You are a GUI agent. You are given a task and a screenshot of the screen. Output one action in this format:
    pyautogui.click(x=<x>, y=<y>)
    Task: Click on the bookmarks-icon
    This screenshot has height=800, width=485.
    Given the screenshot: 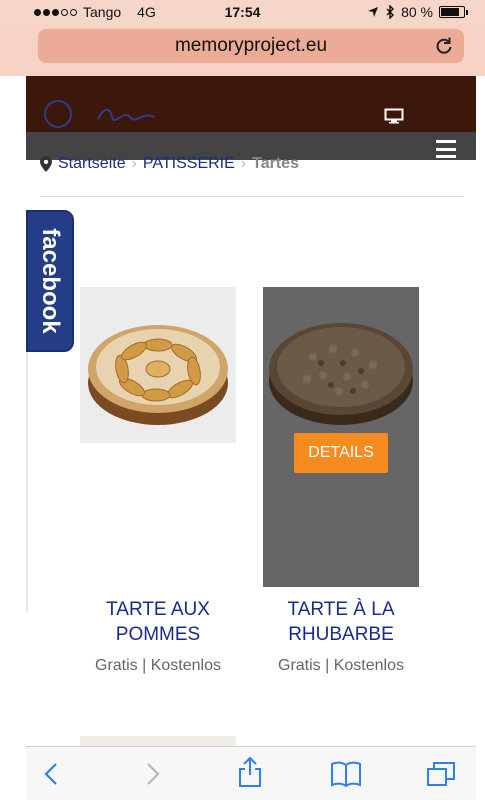 What is the action you would take?
    pyautogui.click(x=346, y=774)
    